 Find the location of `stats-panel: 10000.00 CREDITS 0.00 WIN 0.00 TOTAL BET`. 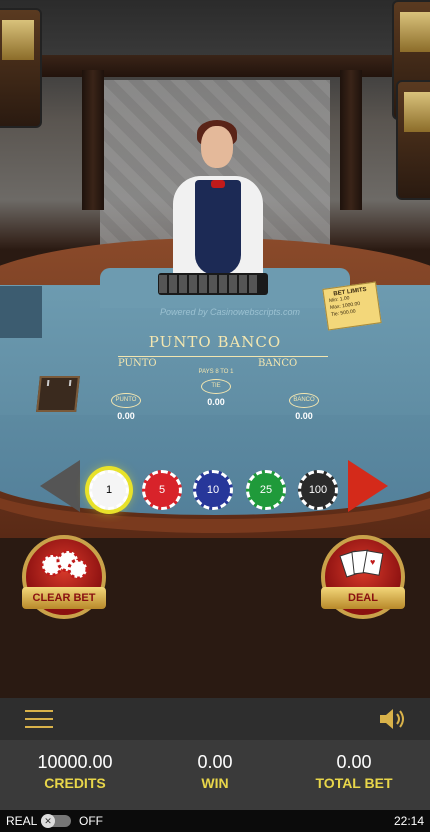

stats-panel: 10000.00 CREDITS 0.00 WIN 0.00 TOTAL BET is located at coordinates (215, 775).